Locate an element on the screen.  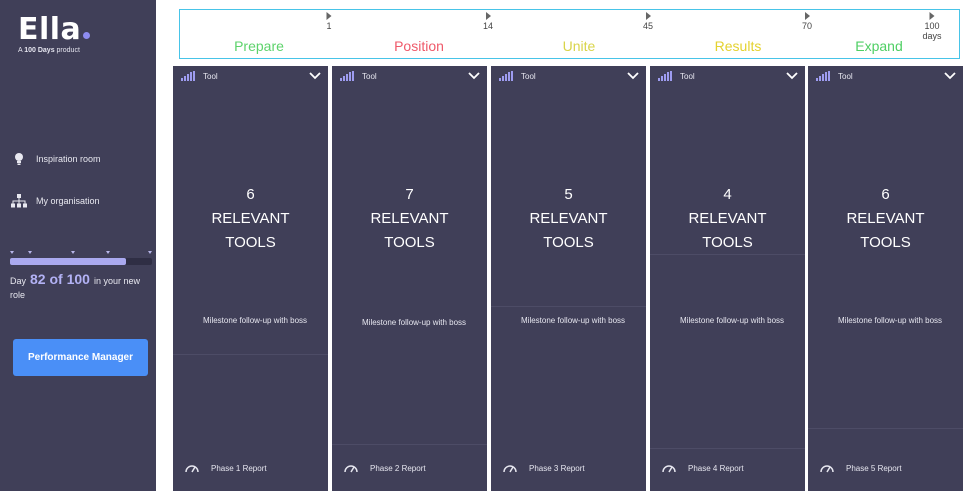
timeline-marker: 100 days is located at coordinates (932, 25).